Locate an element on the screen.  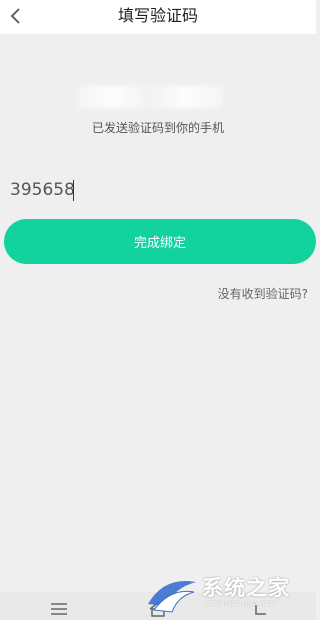
home-icon is located at coordinates (158, 609).